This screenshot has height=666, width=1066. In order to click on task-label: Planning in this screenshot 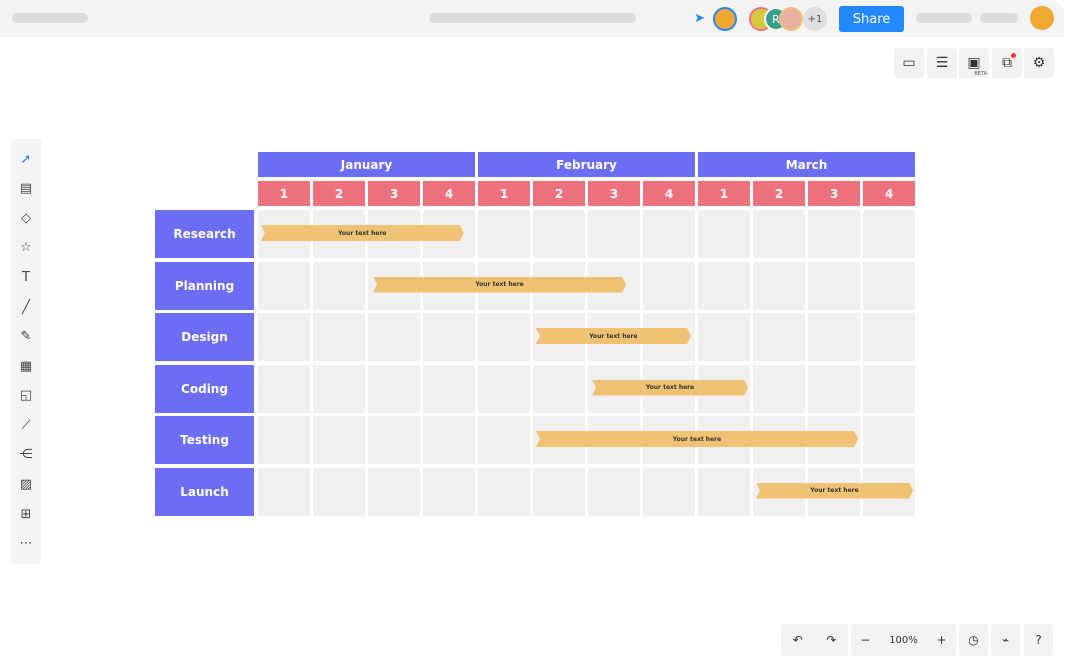, I will do `click(204, 285)`.